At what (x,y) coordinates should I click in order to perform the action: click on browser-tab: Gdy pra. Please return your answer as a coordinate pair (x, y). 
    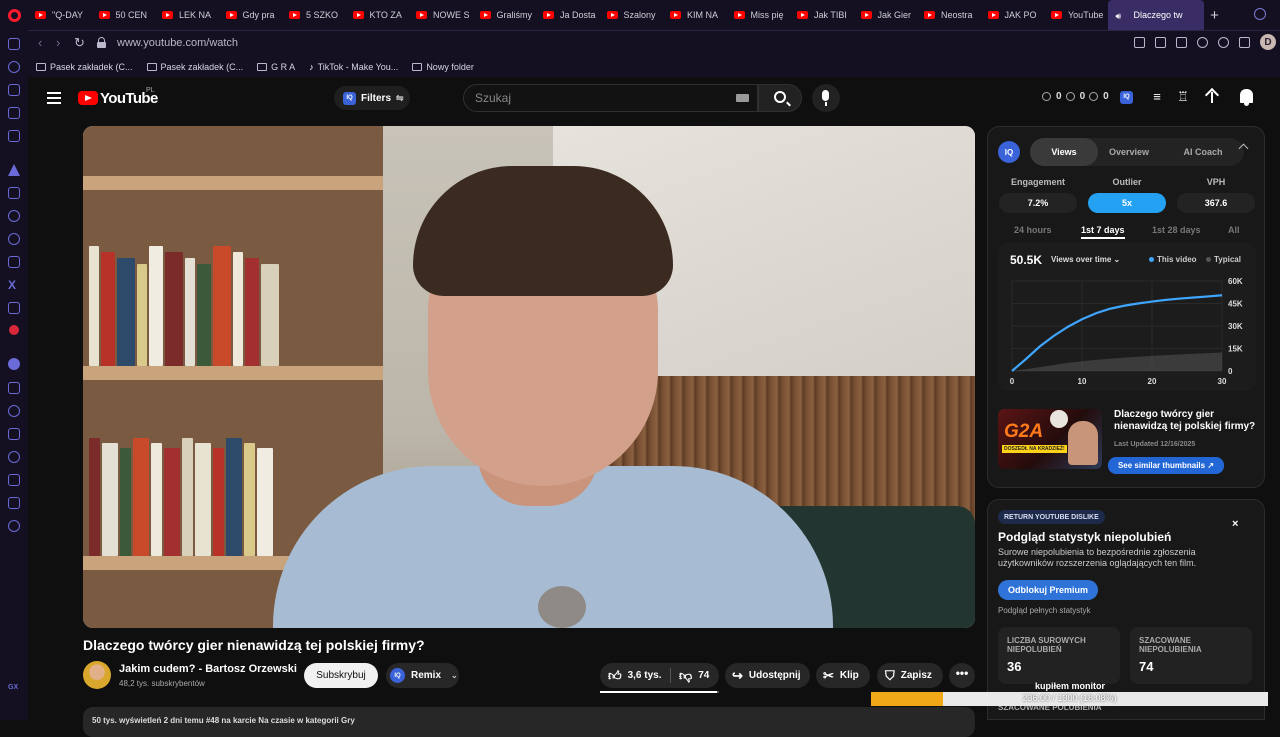
    Looking at the image, I should click on (251, 15).